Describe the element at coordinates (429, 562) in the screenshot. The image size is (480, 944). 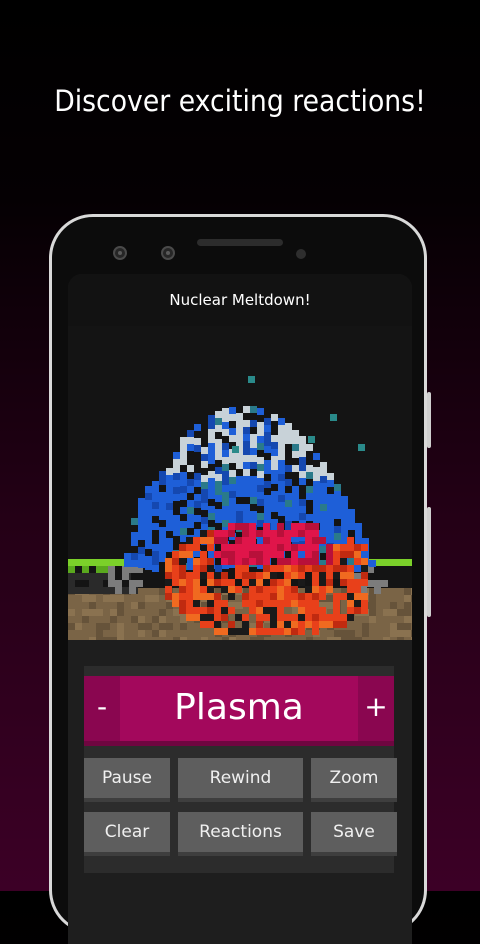
I see `volume-button` at that location.